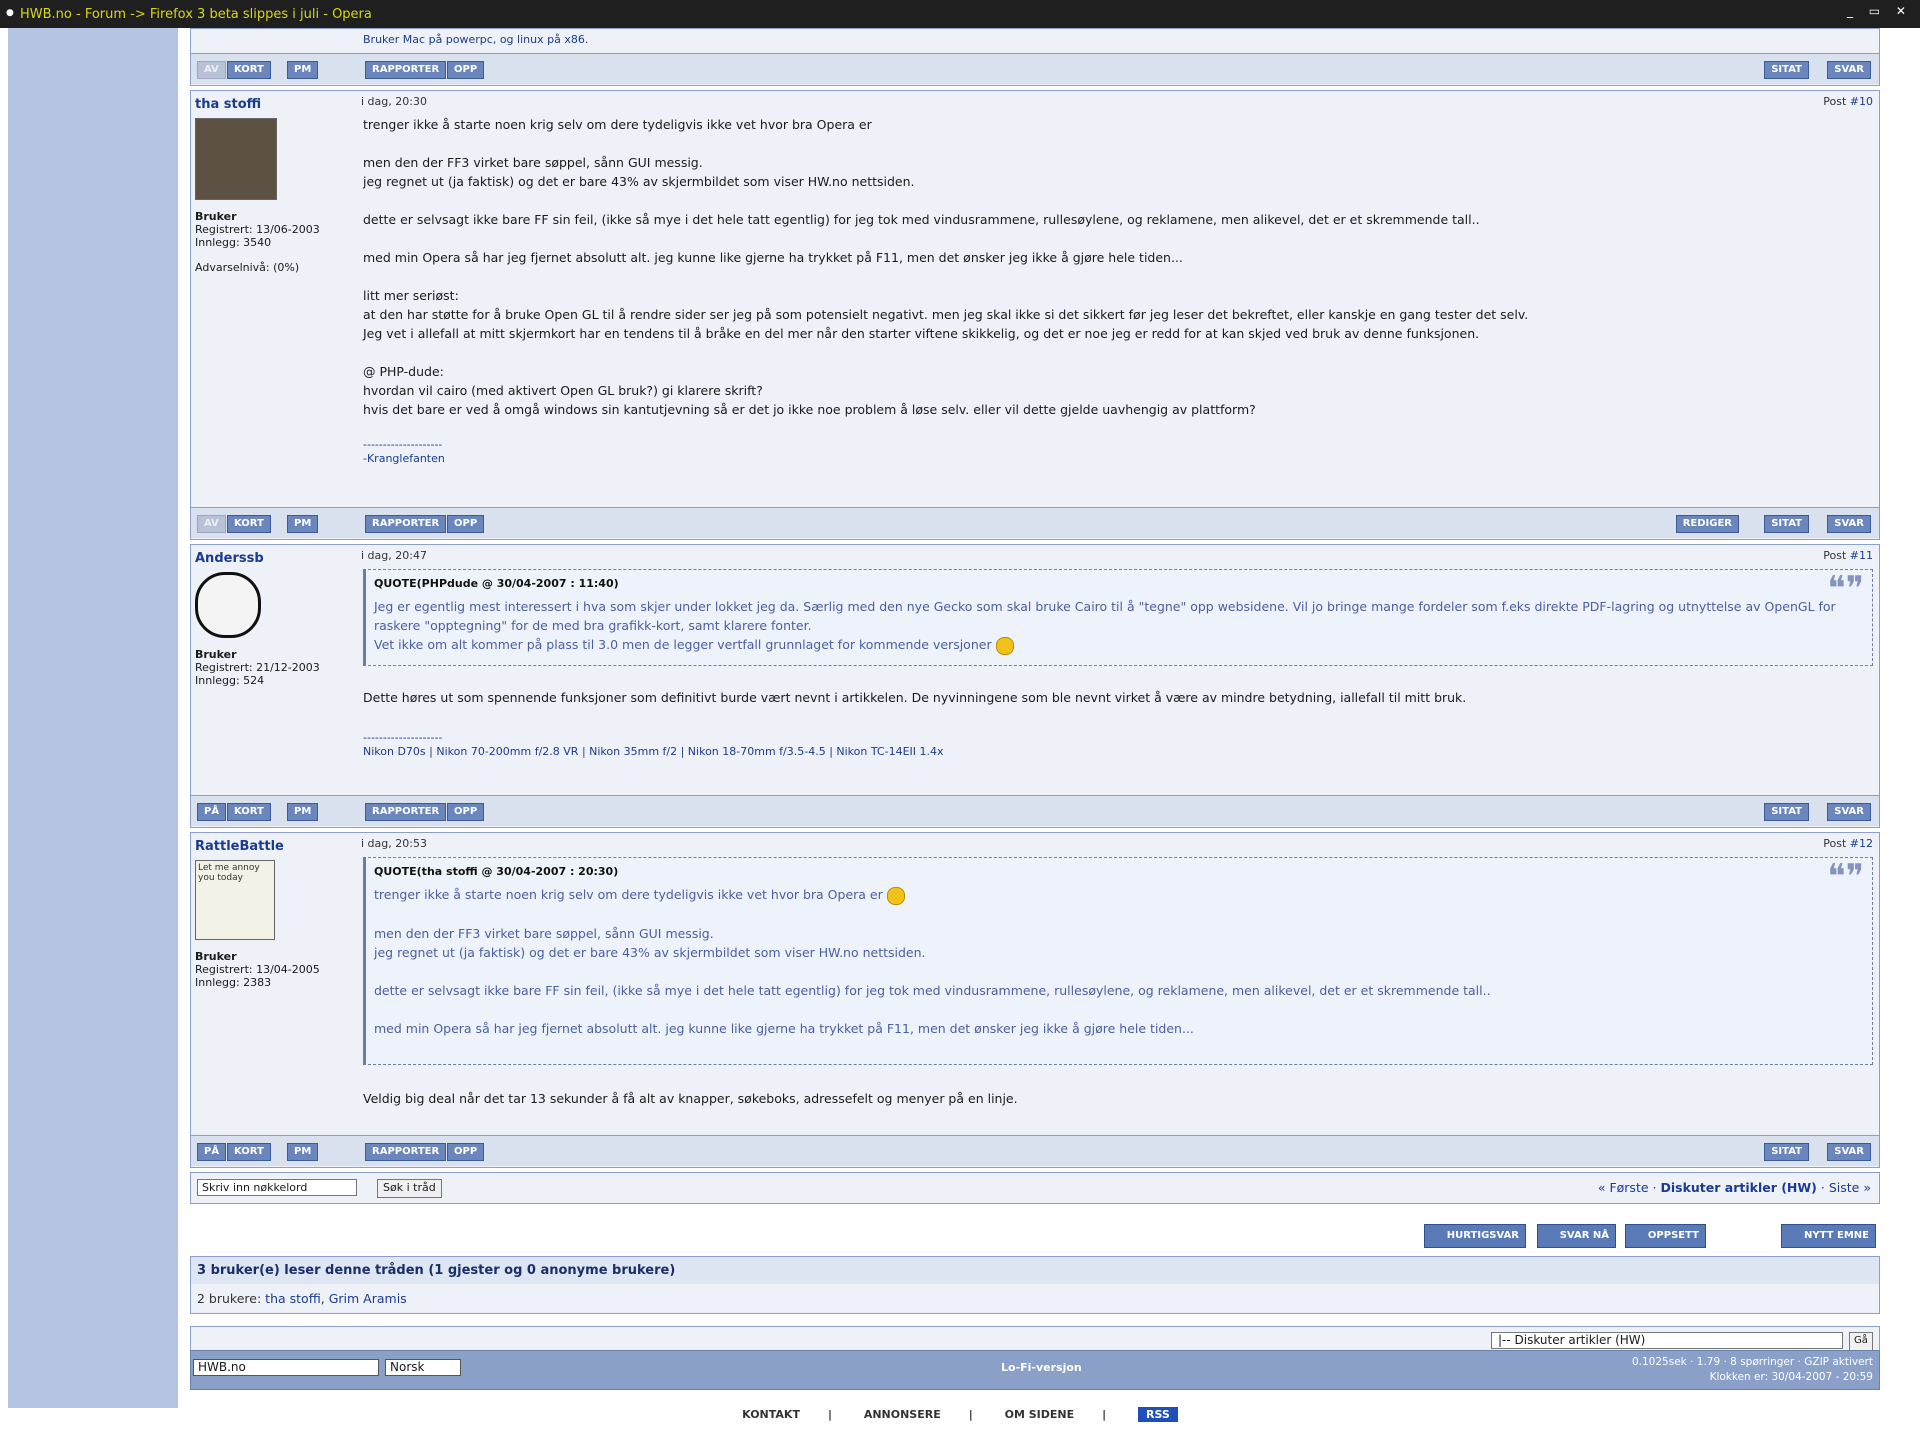  I want to click on window-controls: _ ▭ ✕, so click(1879, 11).